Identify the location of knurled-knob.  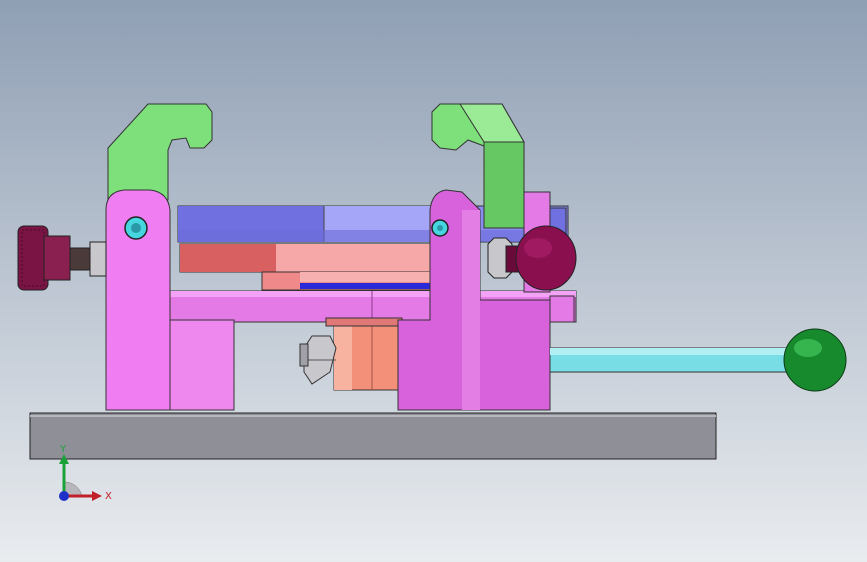
(62, 258).